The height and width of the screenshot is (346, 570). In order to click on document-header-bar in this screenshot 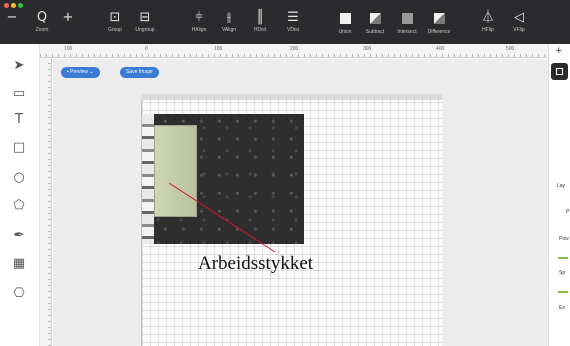, I will do `click(291, 97)`.